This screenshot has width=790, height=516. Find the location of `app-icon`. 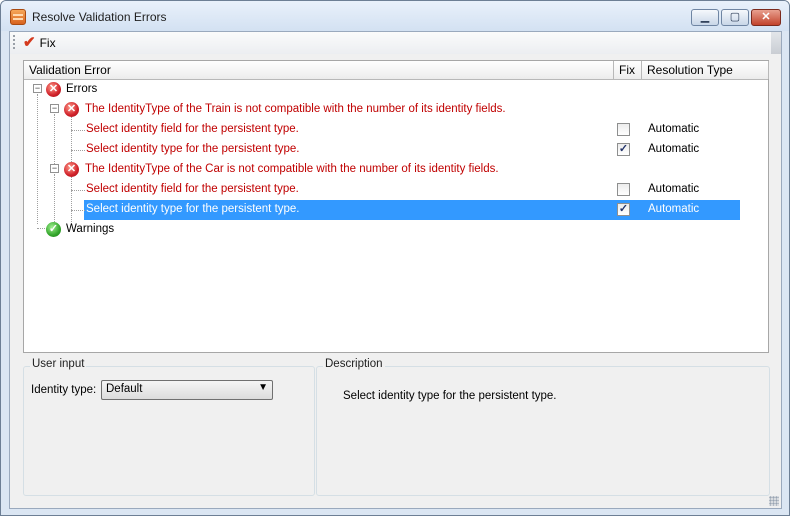

app-icon is located at coordinates (18, 17).